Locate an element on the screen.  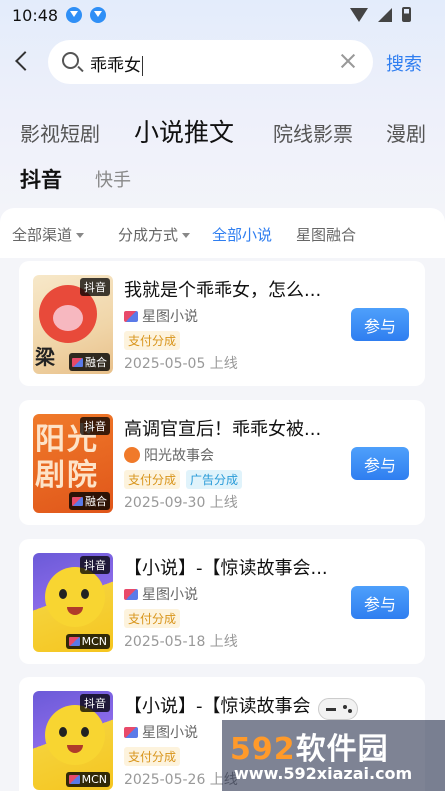
battery-icon is located at coordinates (406, 14).